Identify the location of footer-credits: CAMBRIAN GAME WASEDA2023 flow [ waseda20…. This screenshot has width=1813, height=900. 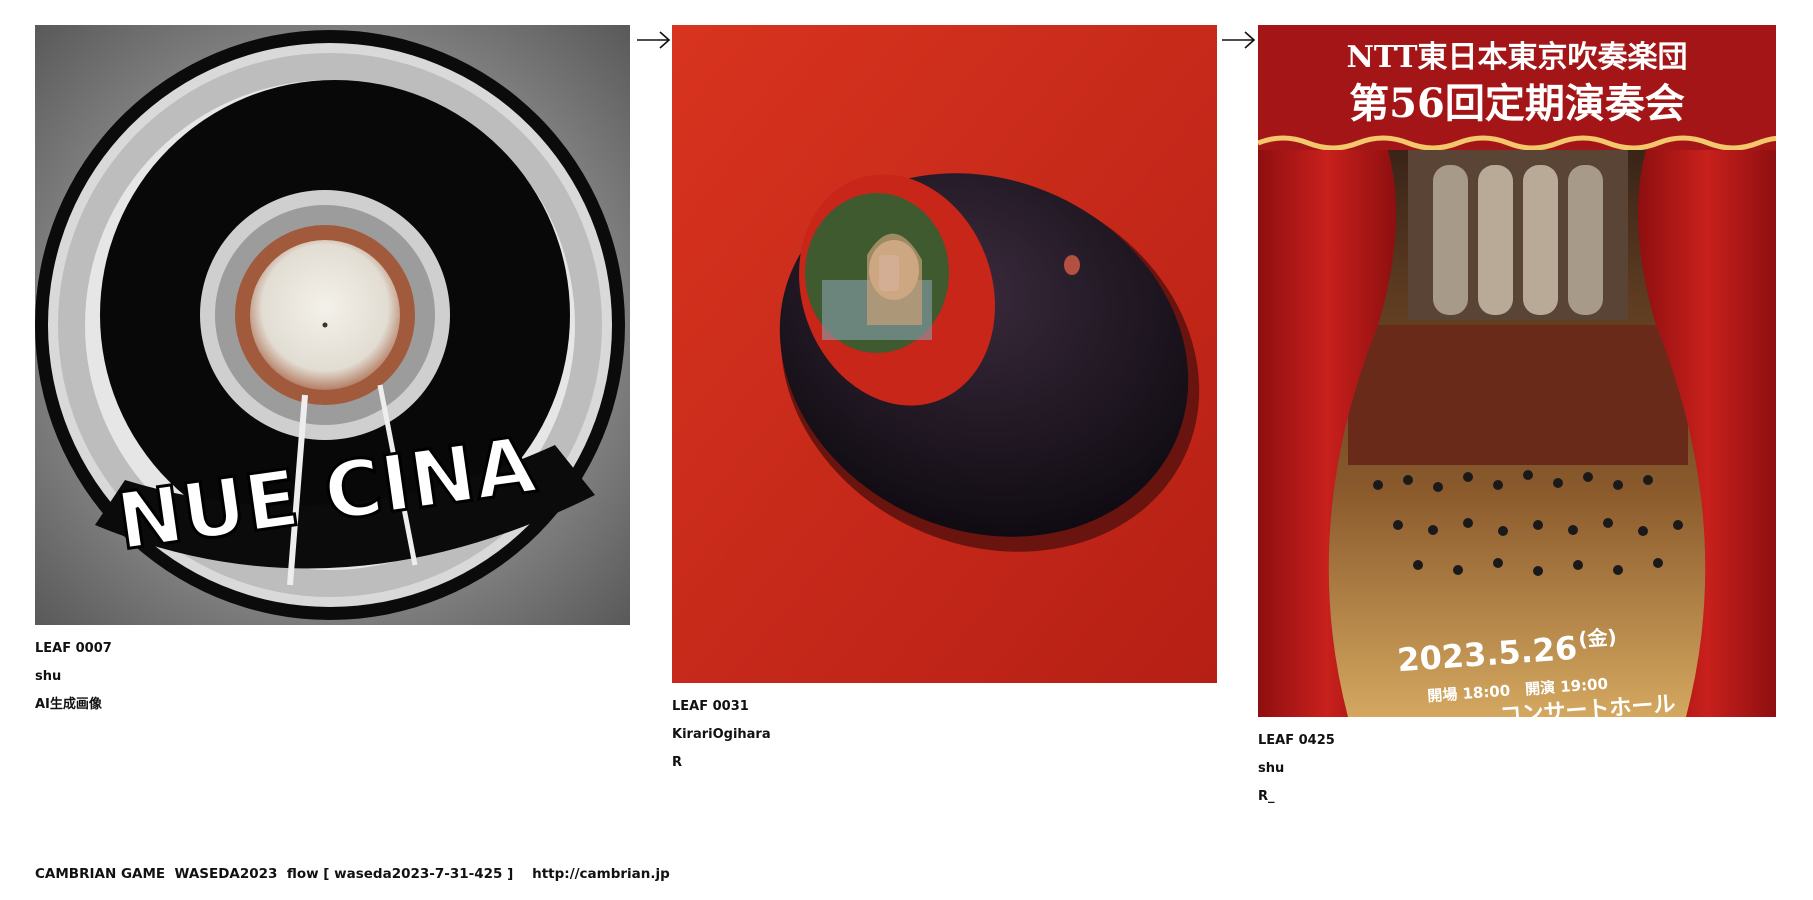
(352, 874).